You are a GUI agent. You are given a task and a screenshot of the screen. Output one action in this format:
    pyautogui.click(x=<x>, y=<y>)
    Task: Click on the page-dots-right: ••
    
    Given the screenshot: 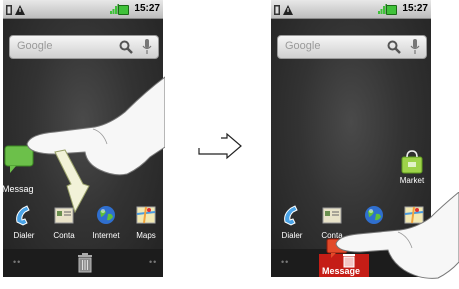 What is the action you would take?
    pyautogui.click(x=153, y=262)
    